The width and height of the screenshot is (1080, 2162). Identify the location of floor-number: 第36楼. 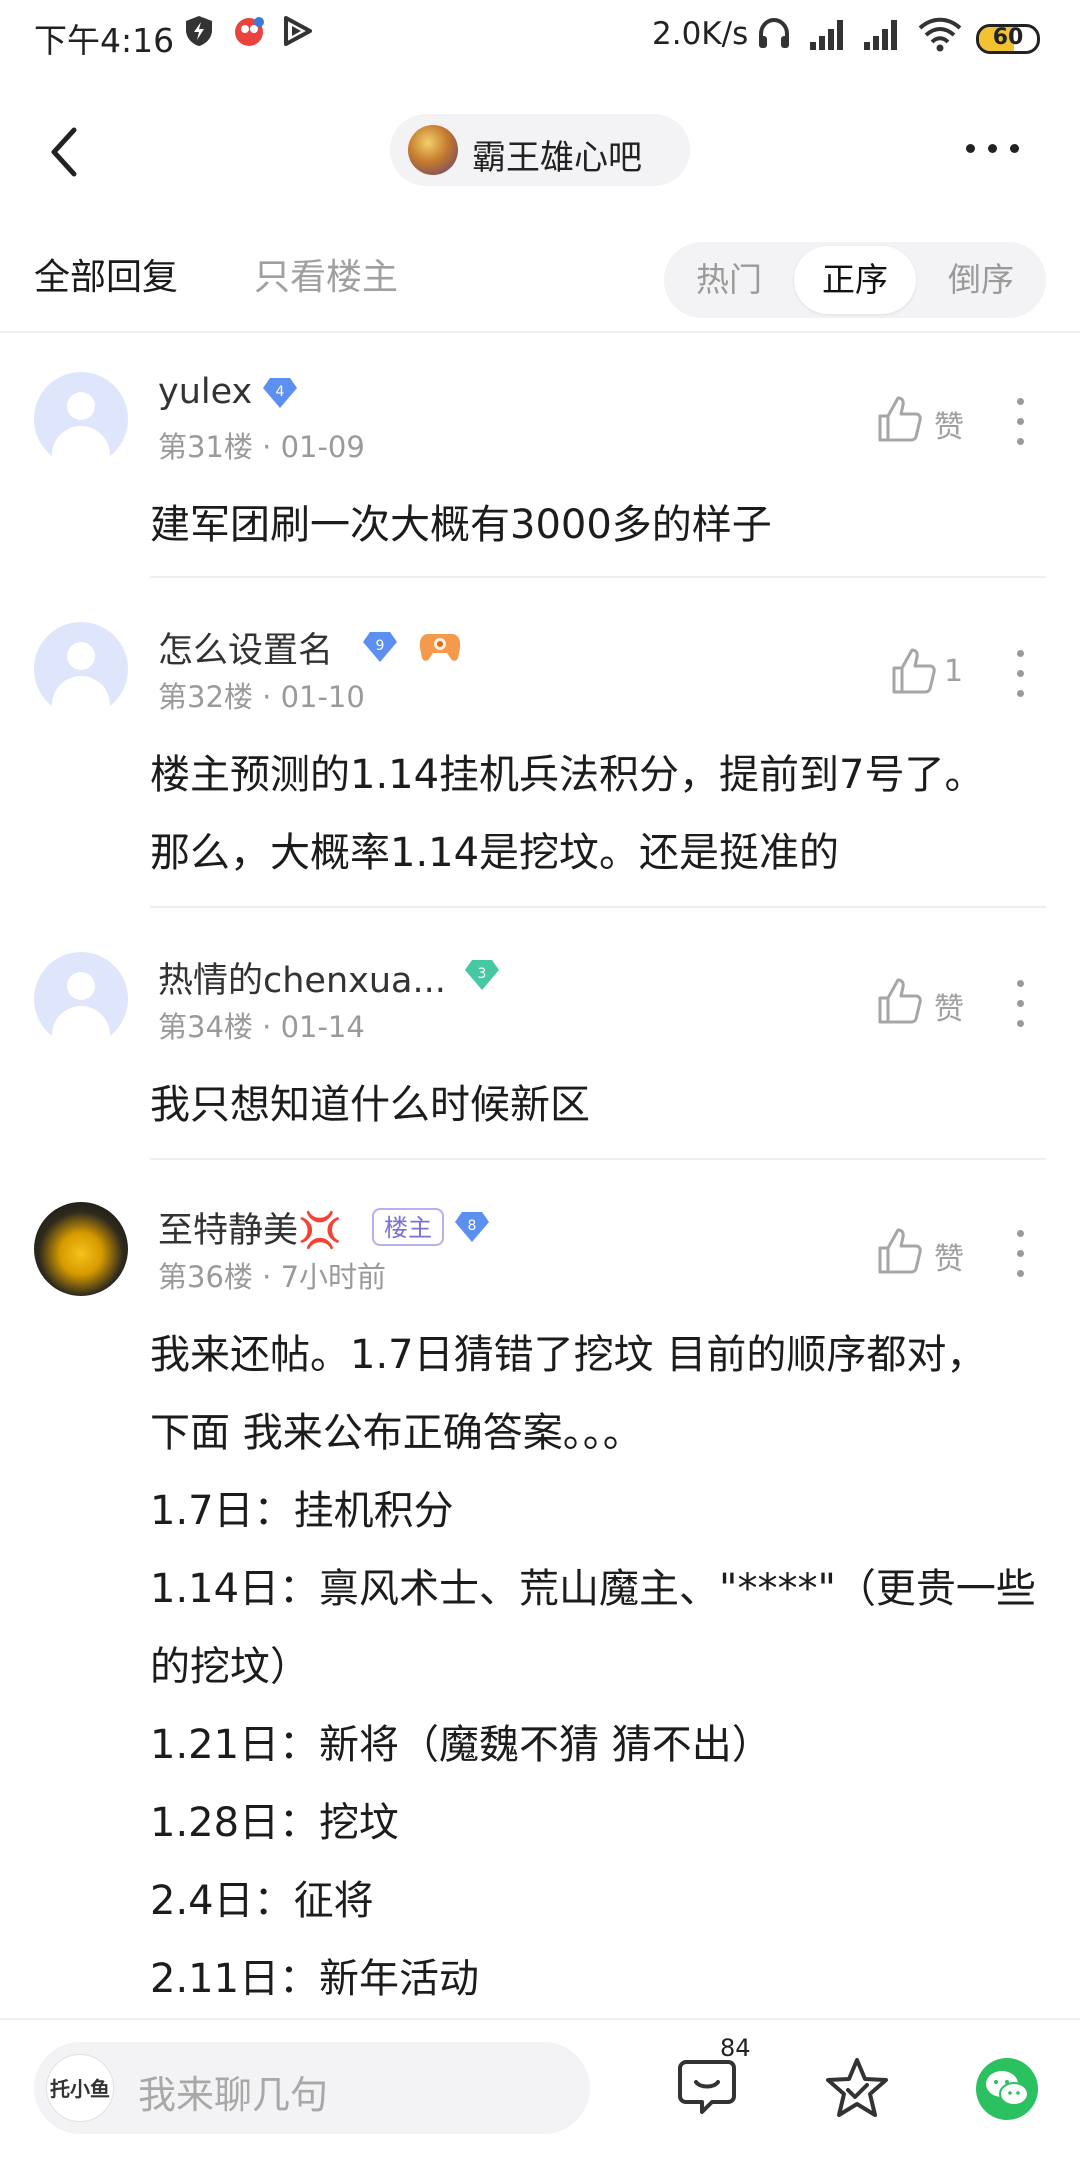
(205, 1277).